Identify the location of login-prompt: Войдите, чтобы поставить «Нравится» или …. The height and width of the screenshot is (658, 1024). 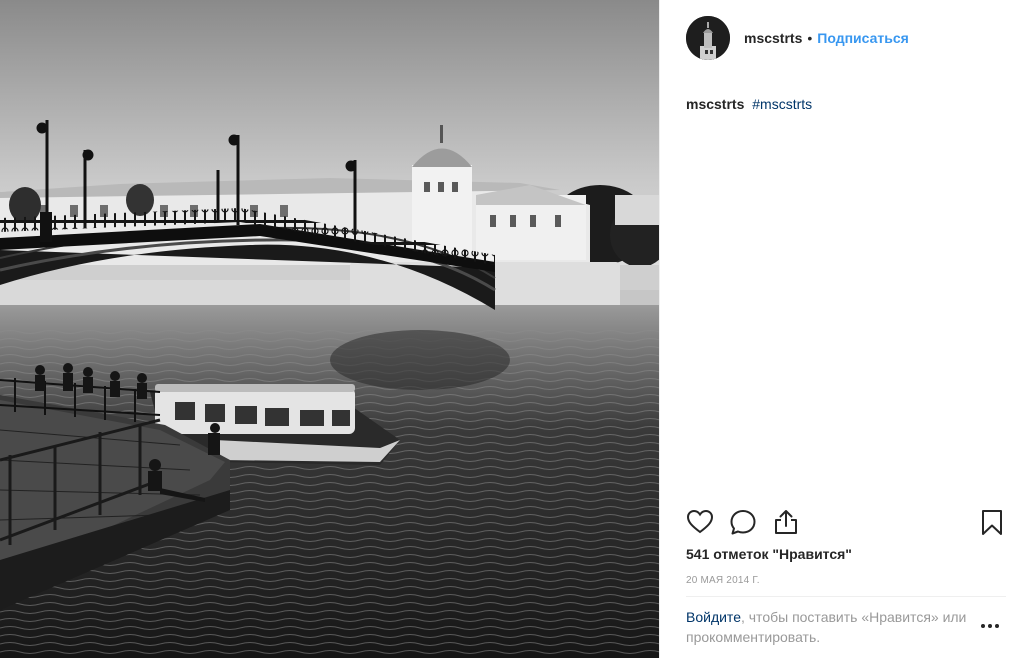
(831, 627).